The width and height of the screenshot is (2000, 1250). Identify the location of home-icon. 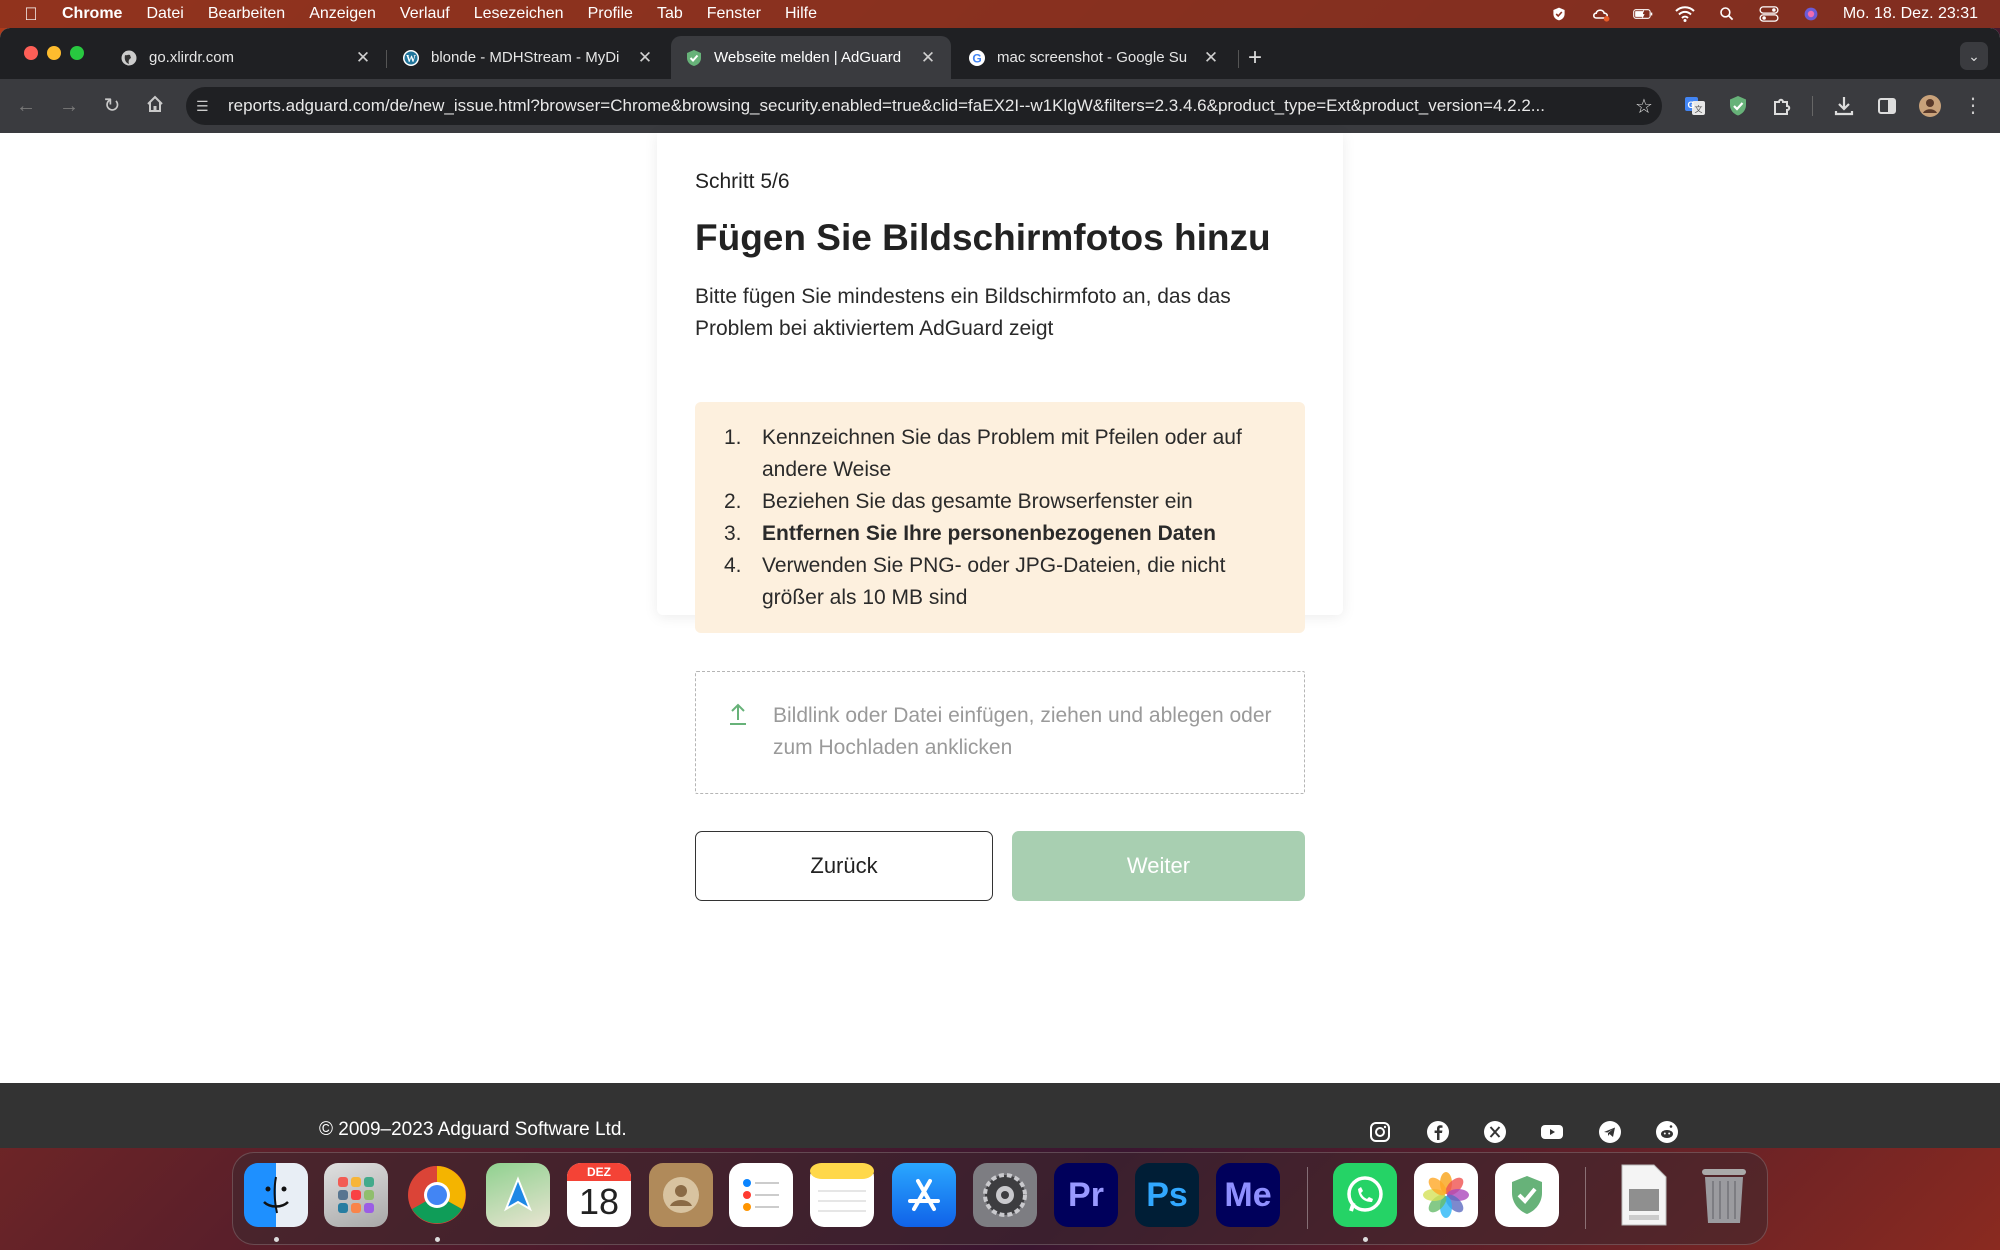
(155, 106).